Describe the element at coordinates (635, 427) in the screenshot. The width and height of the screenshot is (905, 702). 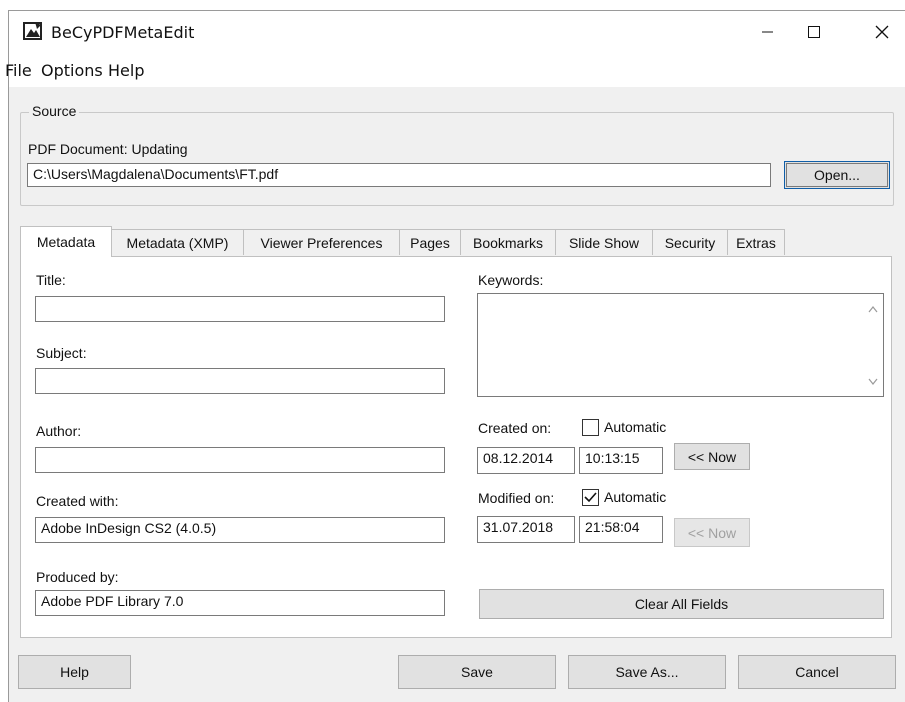
I see `created-automatic-label: Automatic` at that location.